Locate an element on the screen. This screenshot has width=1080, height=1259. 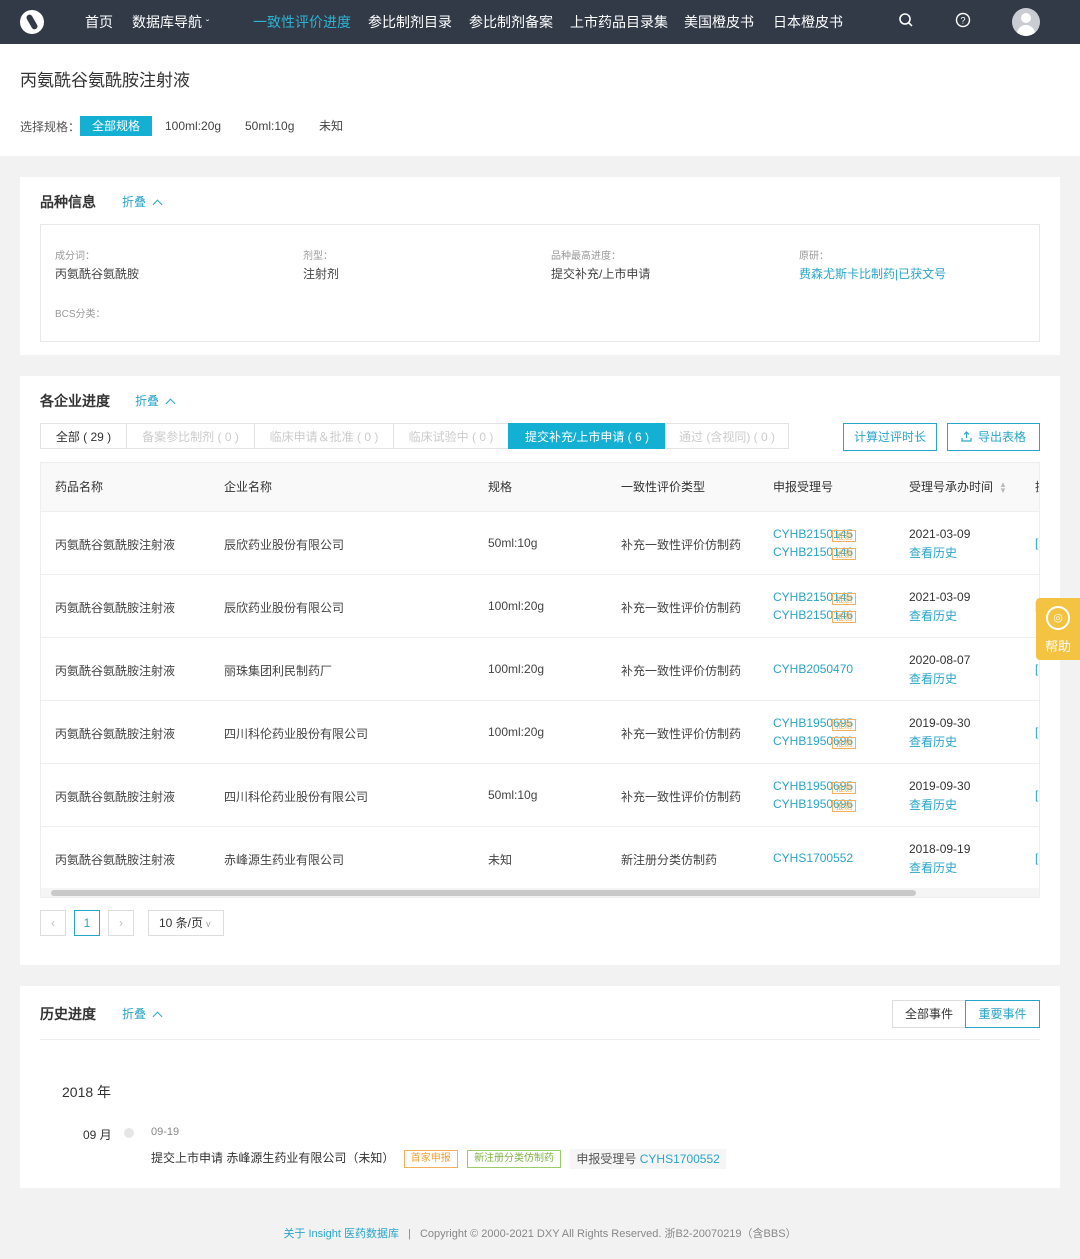
horizontal-scrollbar is located at coordinates (540, 892).